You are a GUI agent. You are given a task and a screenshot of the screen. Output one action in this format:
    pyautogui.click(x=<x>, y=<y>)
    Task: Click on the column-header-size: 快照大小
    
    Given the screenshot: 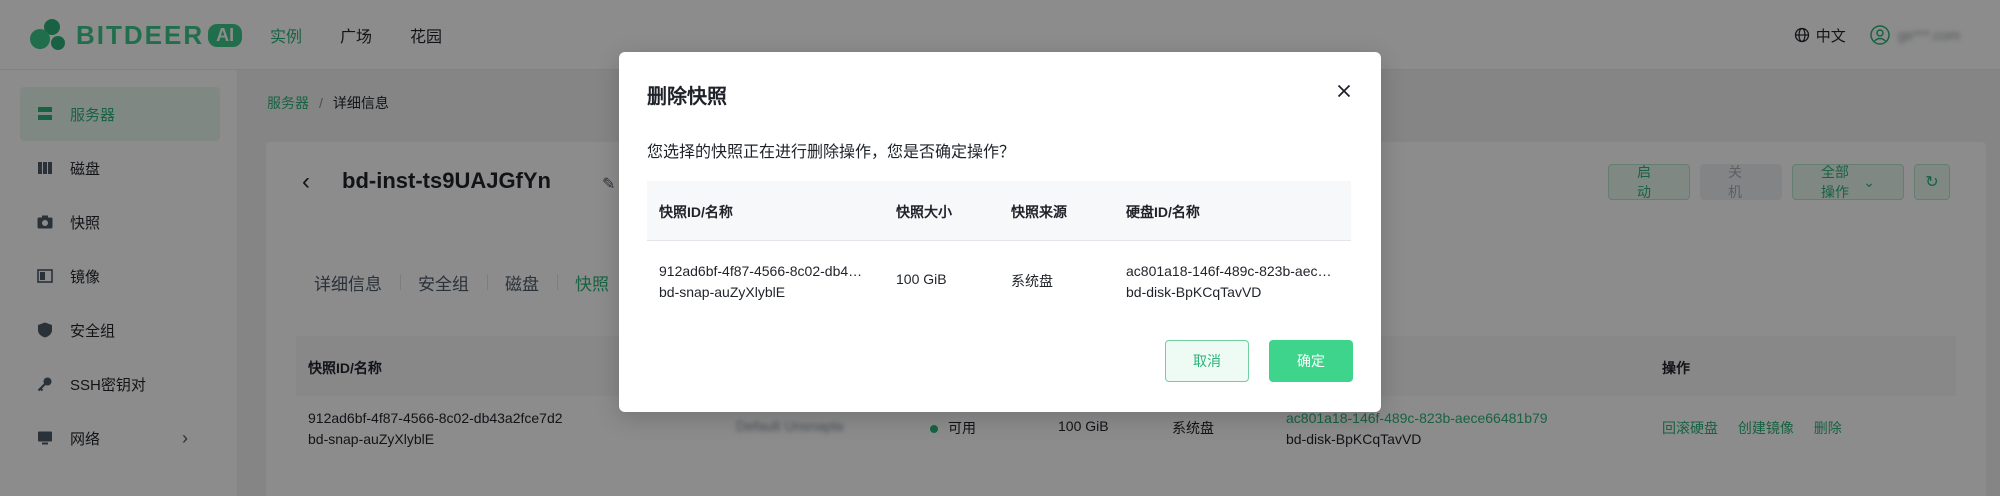 What is the action you would take?
    pyautogui.click(x=924, y=212)
    